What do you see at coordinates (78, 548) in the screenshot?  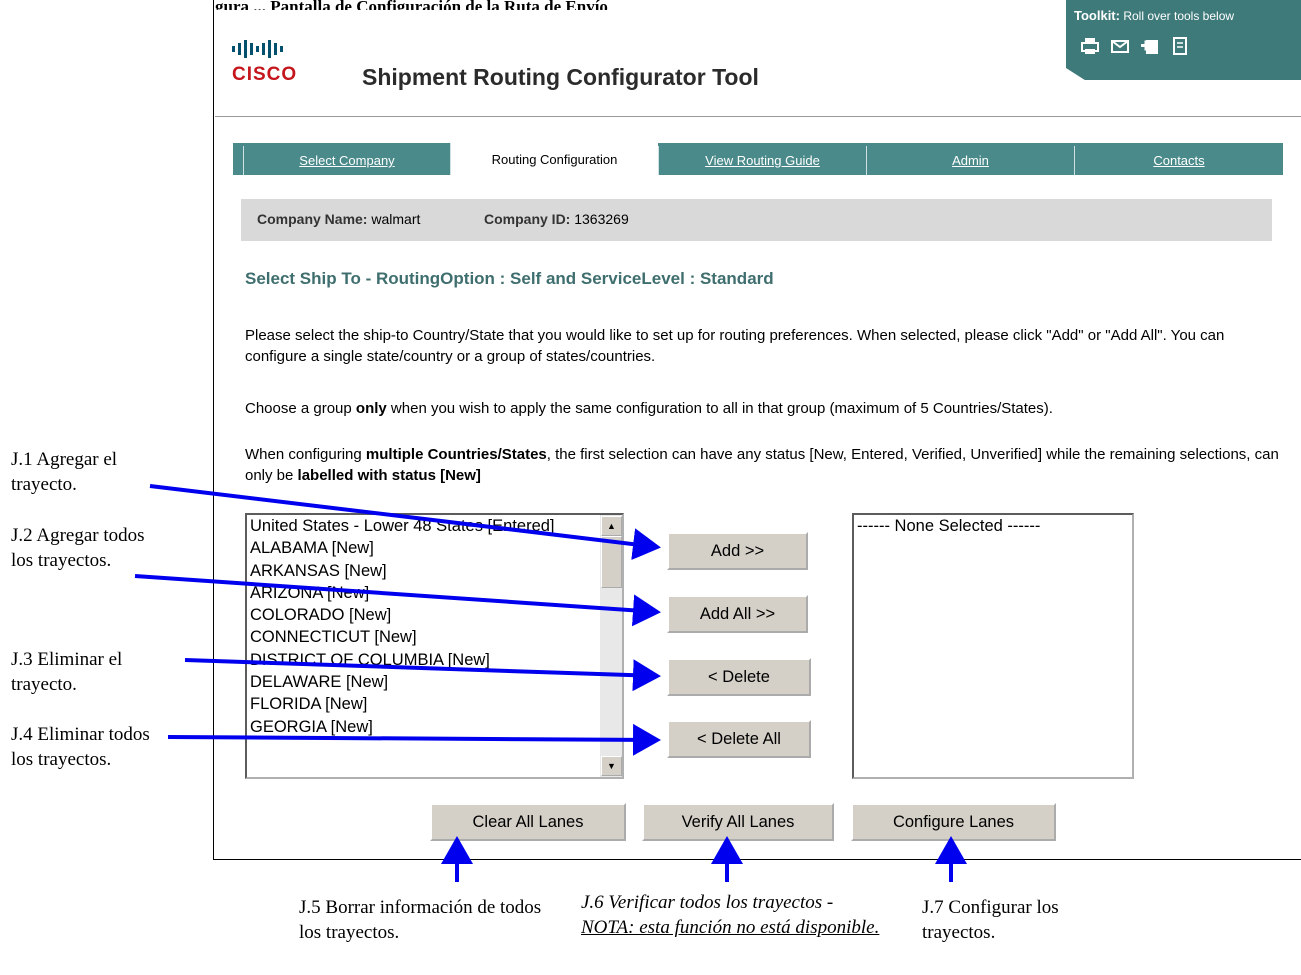 I see `annotation-j2: J.2 Agregar todos los trayectos.` at bounding box center [78, 548].